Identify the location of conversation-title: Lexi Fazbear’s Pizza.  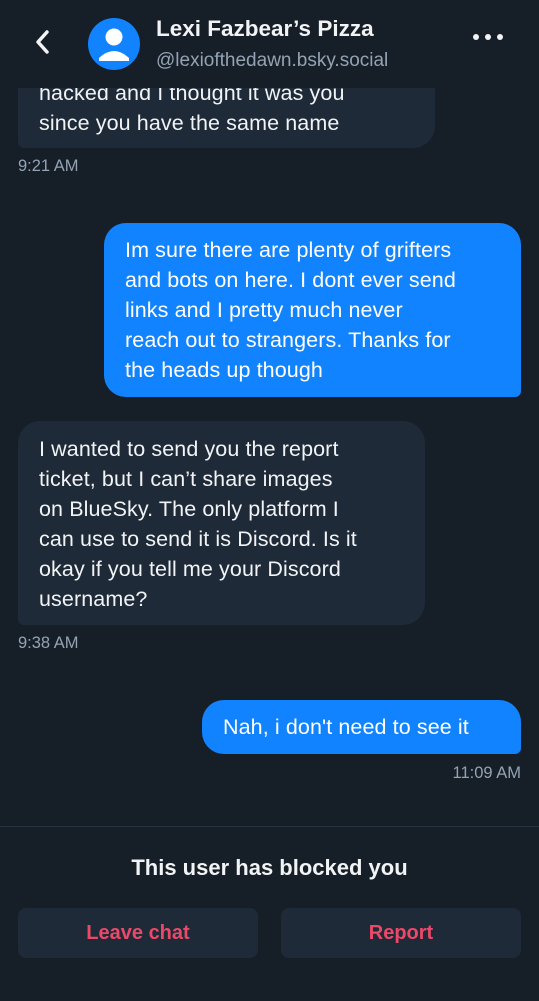
(265, 29).